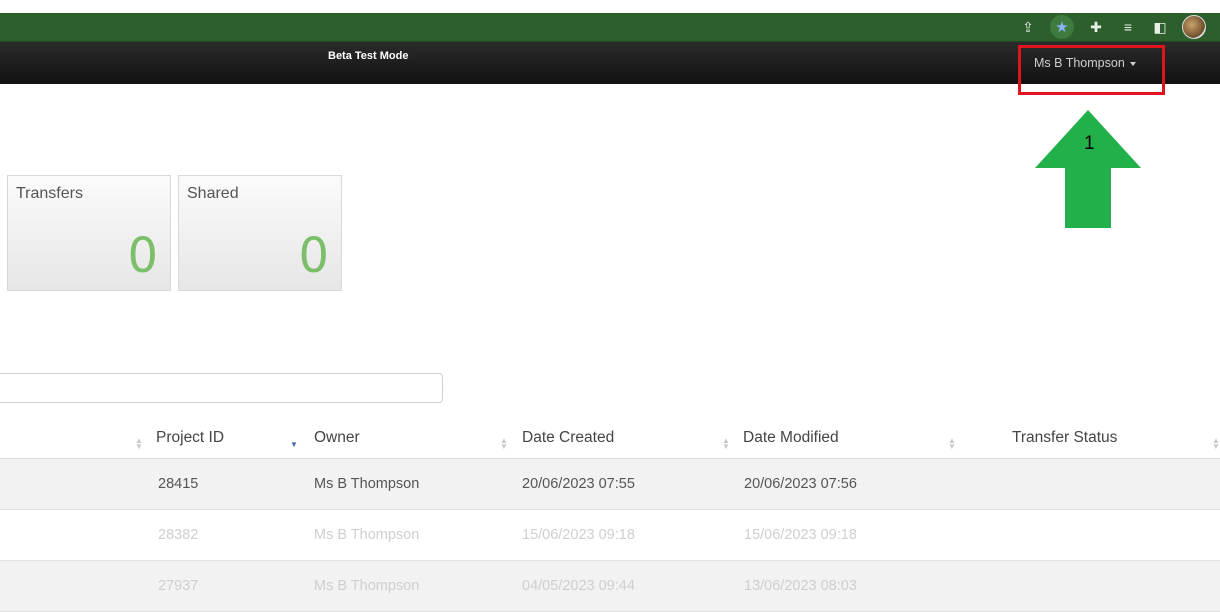  What do you see at coordinates (294, 445) in the screenshot?
I see `sort-desc-icon: ▼` at bounding box center [294, 445].